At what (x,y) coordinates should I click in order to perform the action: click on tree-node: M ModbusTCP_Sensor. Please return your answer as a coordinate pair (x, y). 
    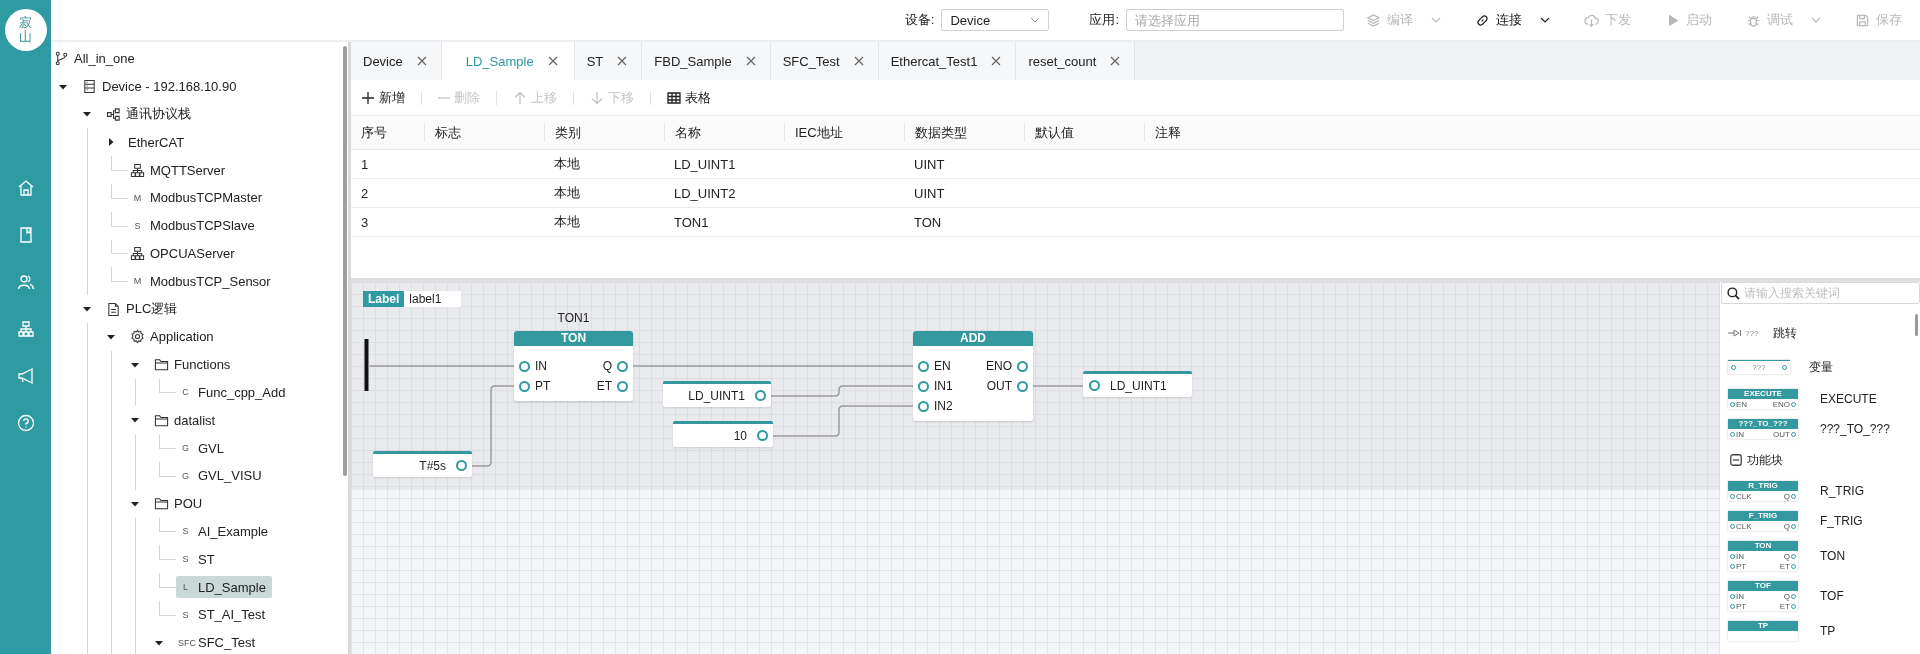
    Looking at the image, I should click on (202, 281).